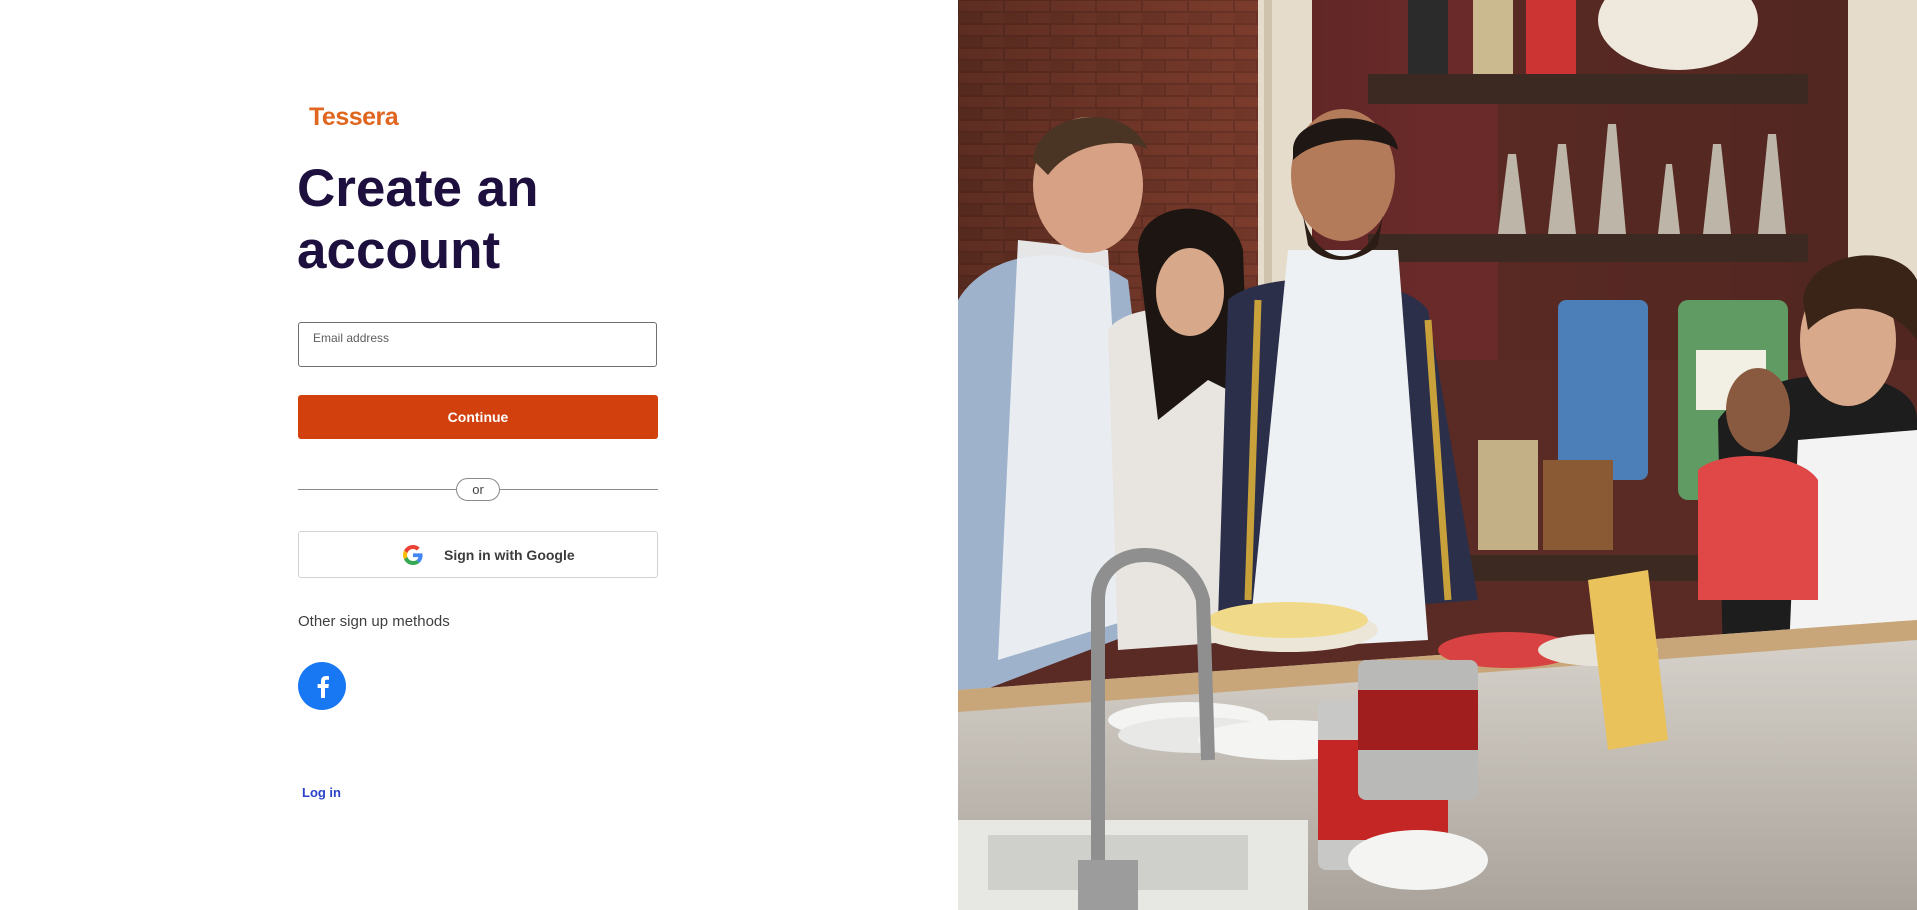  I want to click on google-signin-button: Sign in with Google, so click(478, 554).